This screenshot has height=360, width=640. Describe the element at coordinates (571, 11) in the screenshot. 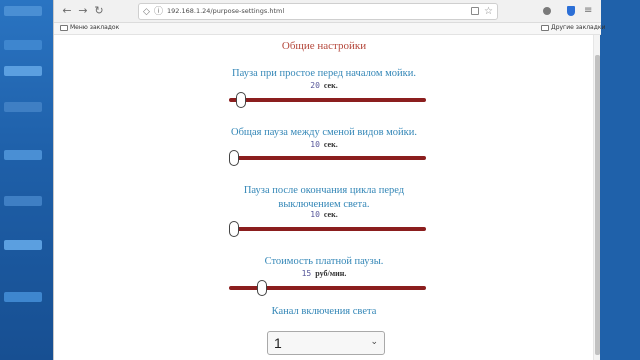

I see `extension-shield-icon` at that location.